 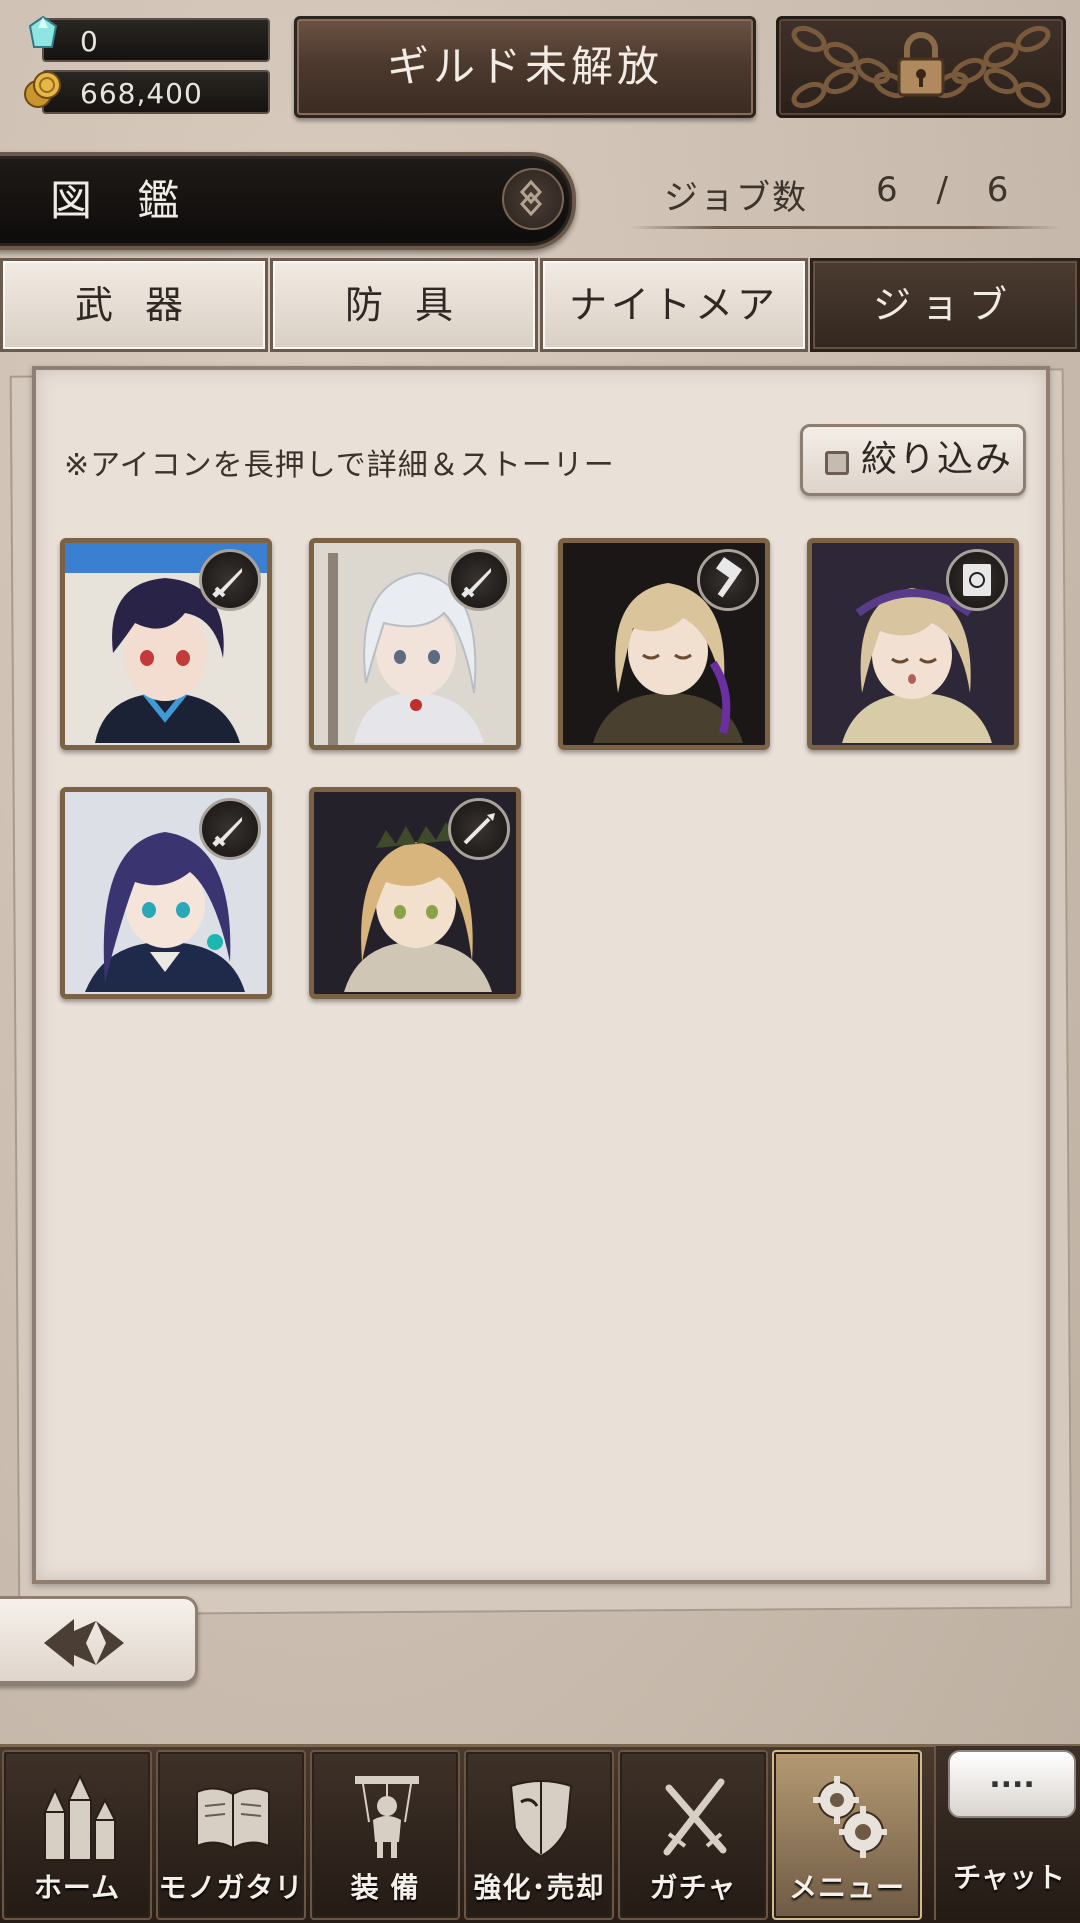 I want to click on castle-icon, so click(x=80, y=1817).